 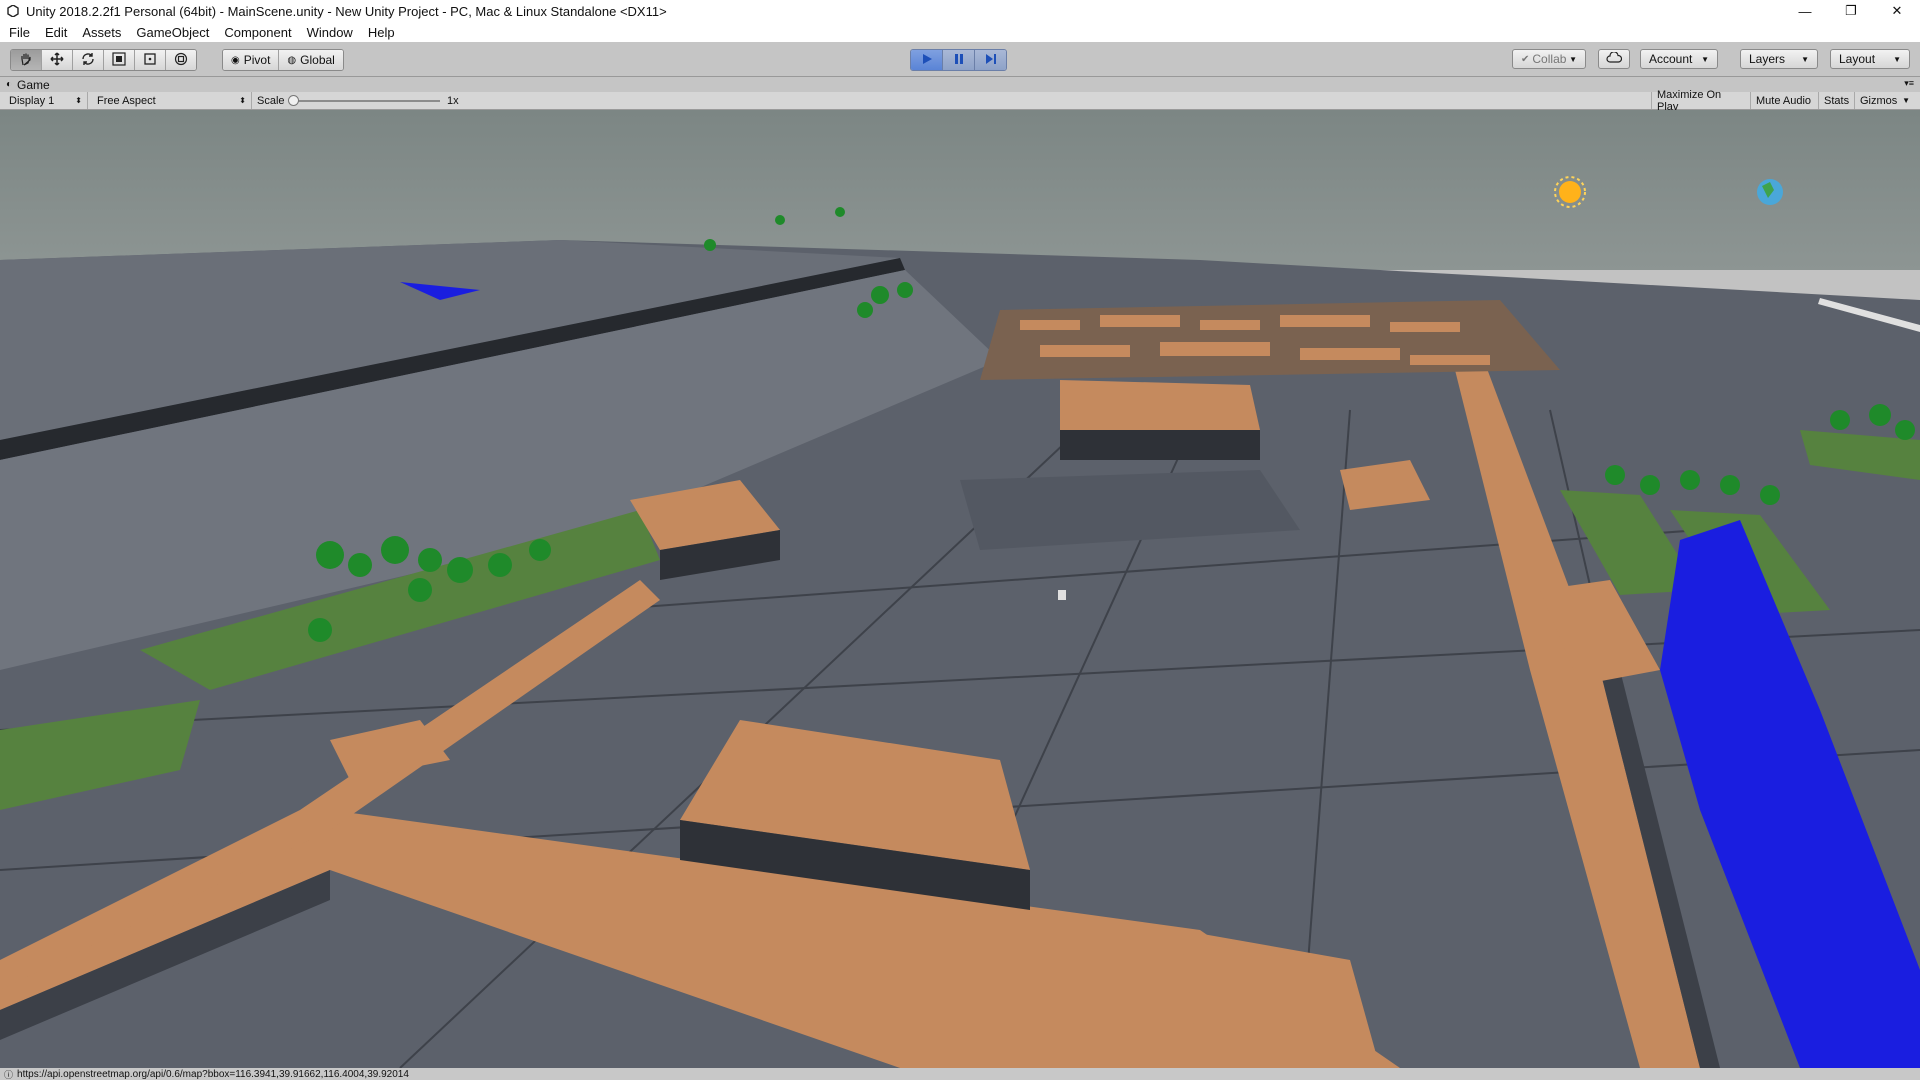 I want to click on maximize-on-play-toggle: Maximize On Play, so click(x=1701, y=101).